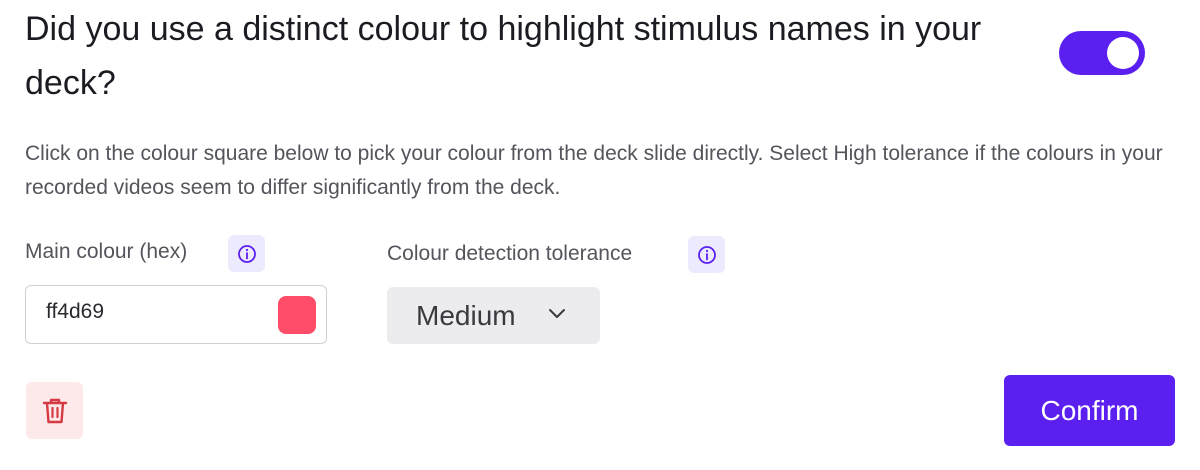  What do you see at coordinates (297, 315) in the screenshot?
I see `colour-swatch` at bounding box center [297, 315].